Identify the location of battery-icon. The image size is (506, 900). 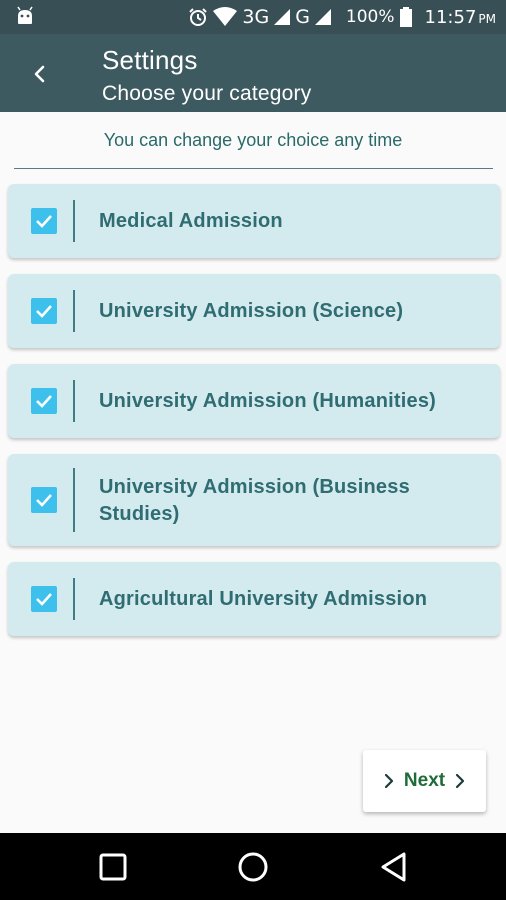
(405, 17).